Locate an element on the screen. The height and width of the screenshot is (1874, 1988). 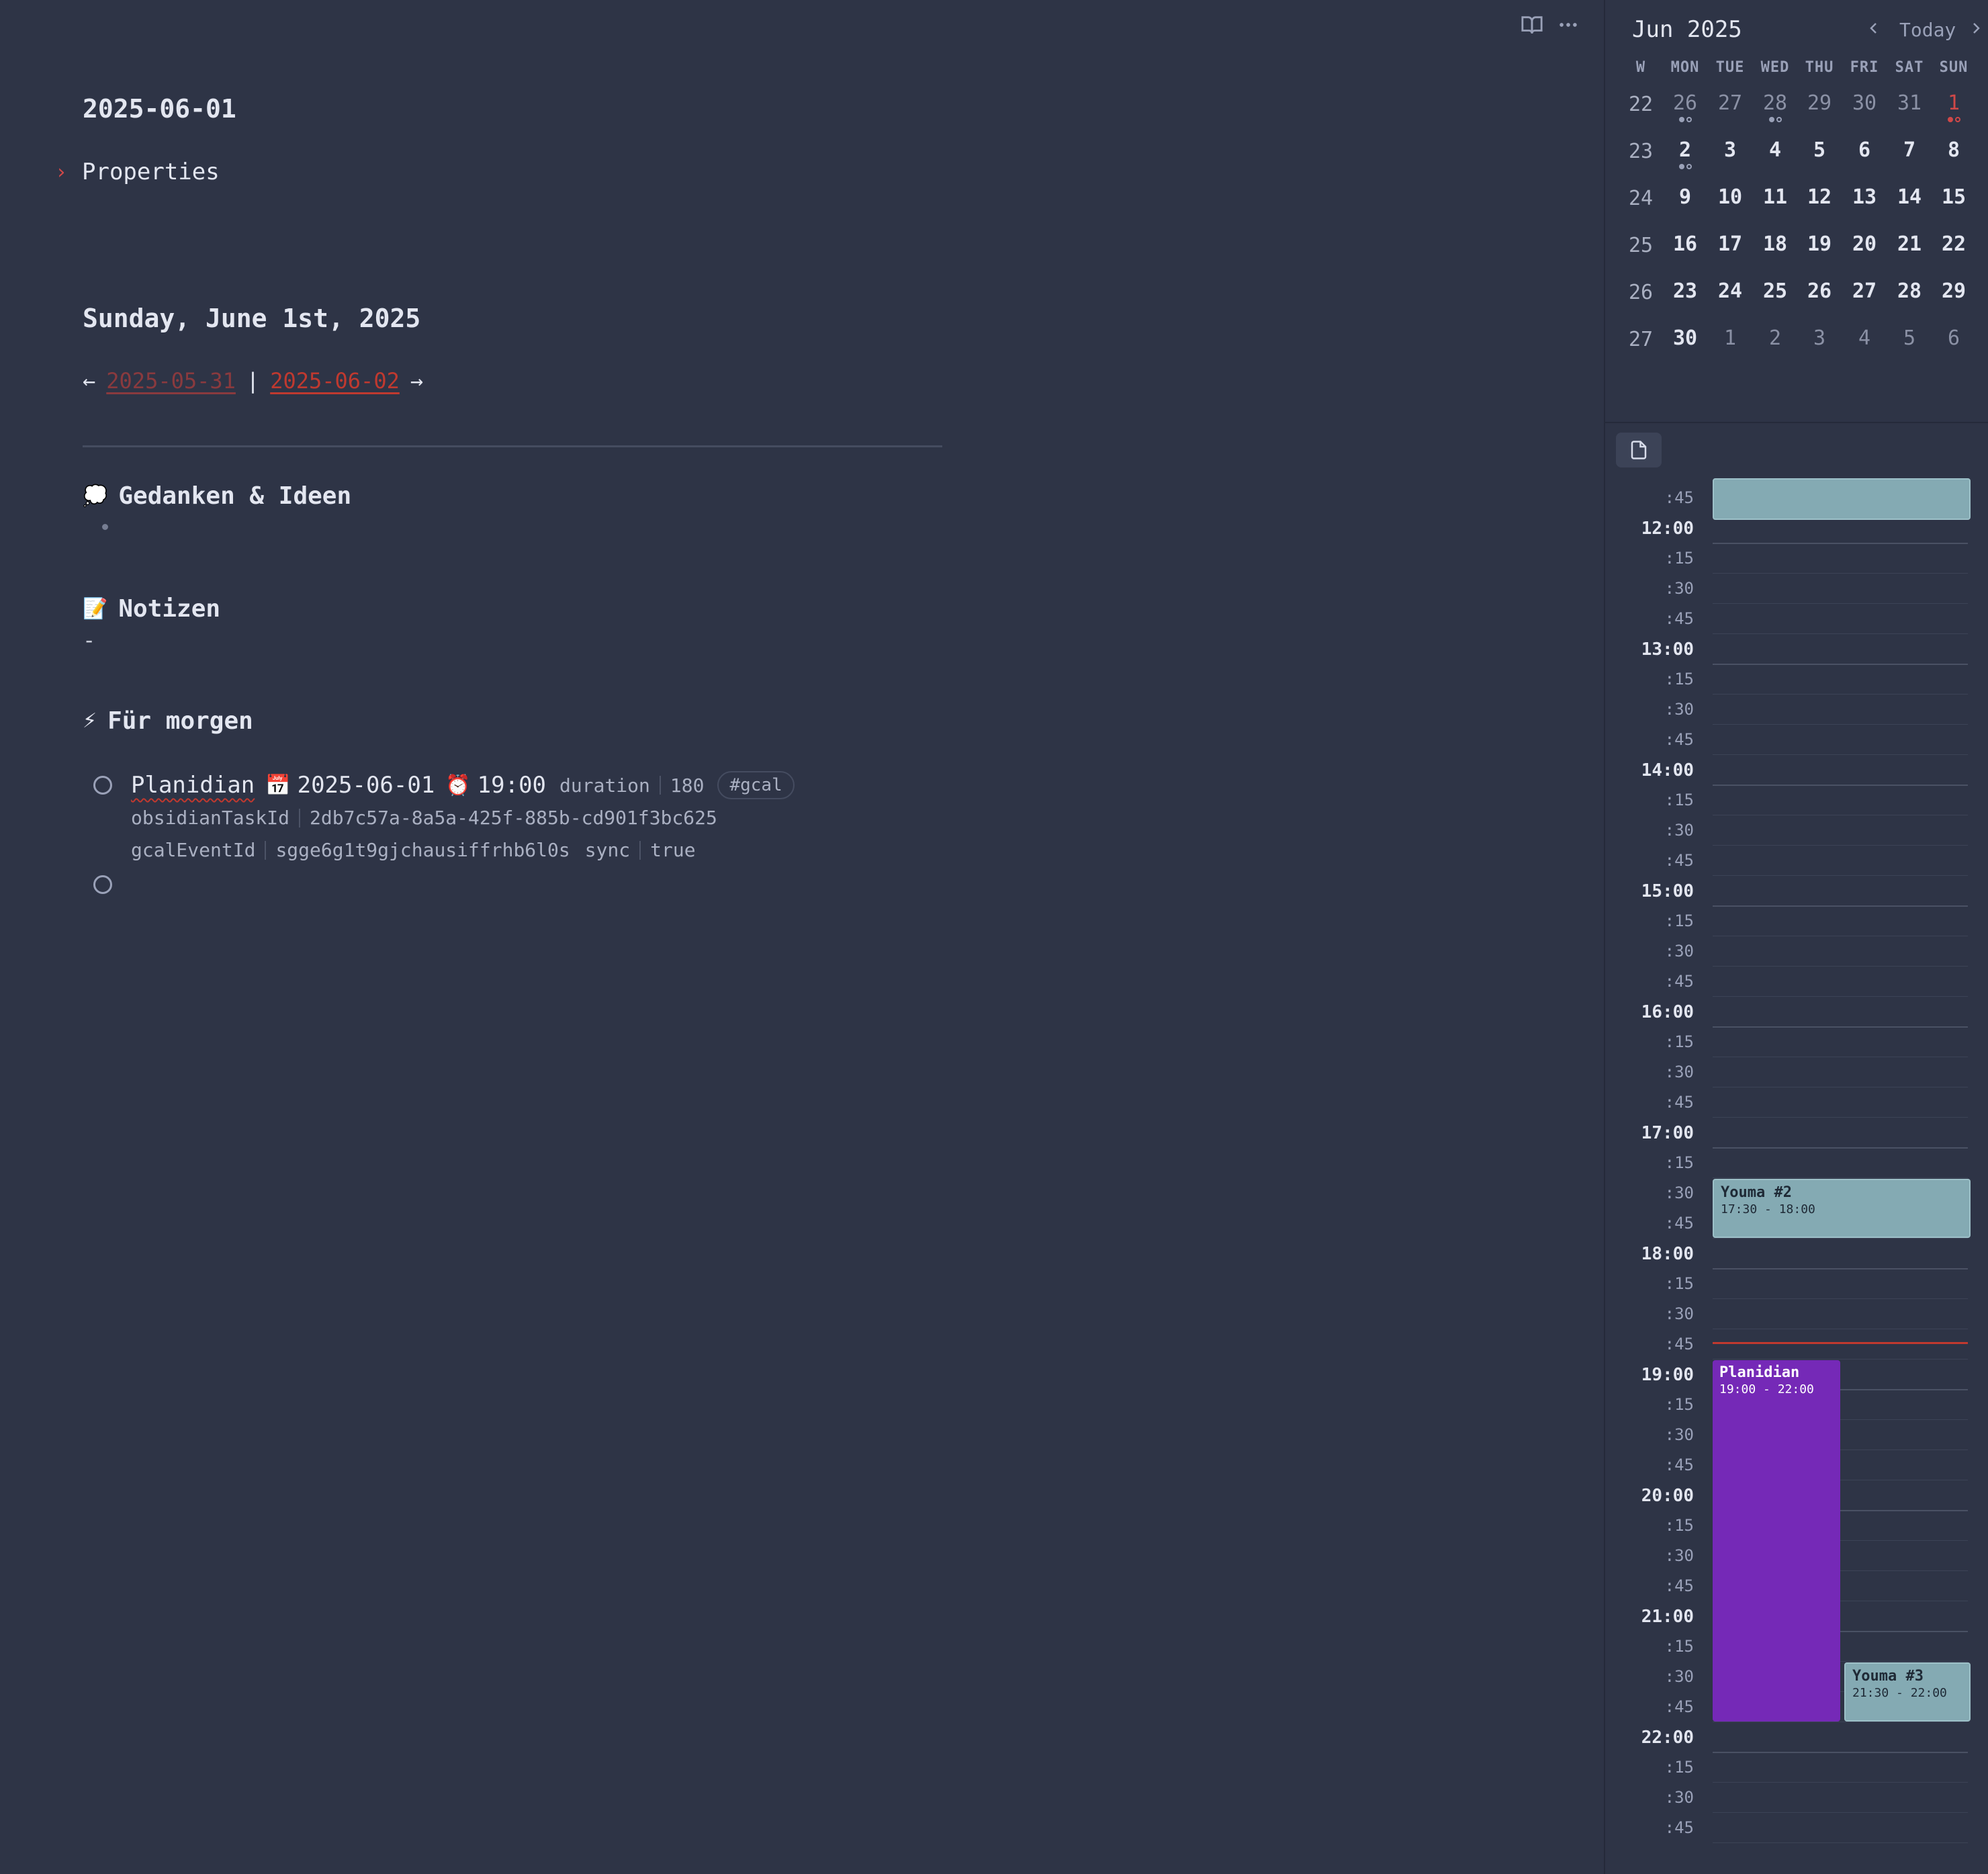
hour-label: 22:00 is located at coordinates (1668, 1738).